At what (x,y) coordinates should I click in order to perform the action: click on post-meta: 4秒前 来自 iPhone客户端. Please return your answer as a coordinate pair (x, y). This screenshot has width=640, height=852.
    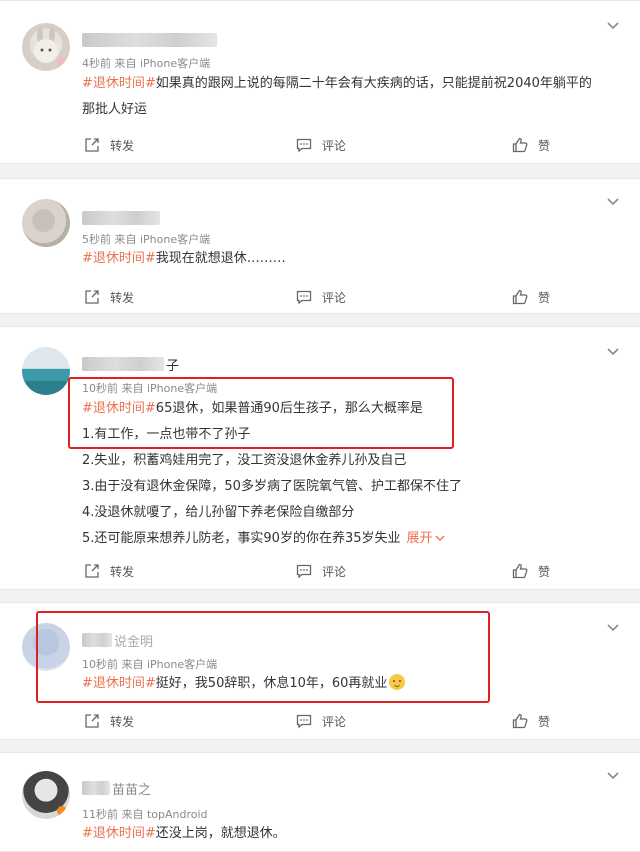
    Looking at the image, I should click on (146, 63).